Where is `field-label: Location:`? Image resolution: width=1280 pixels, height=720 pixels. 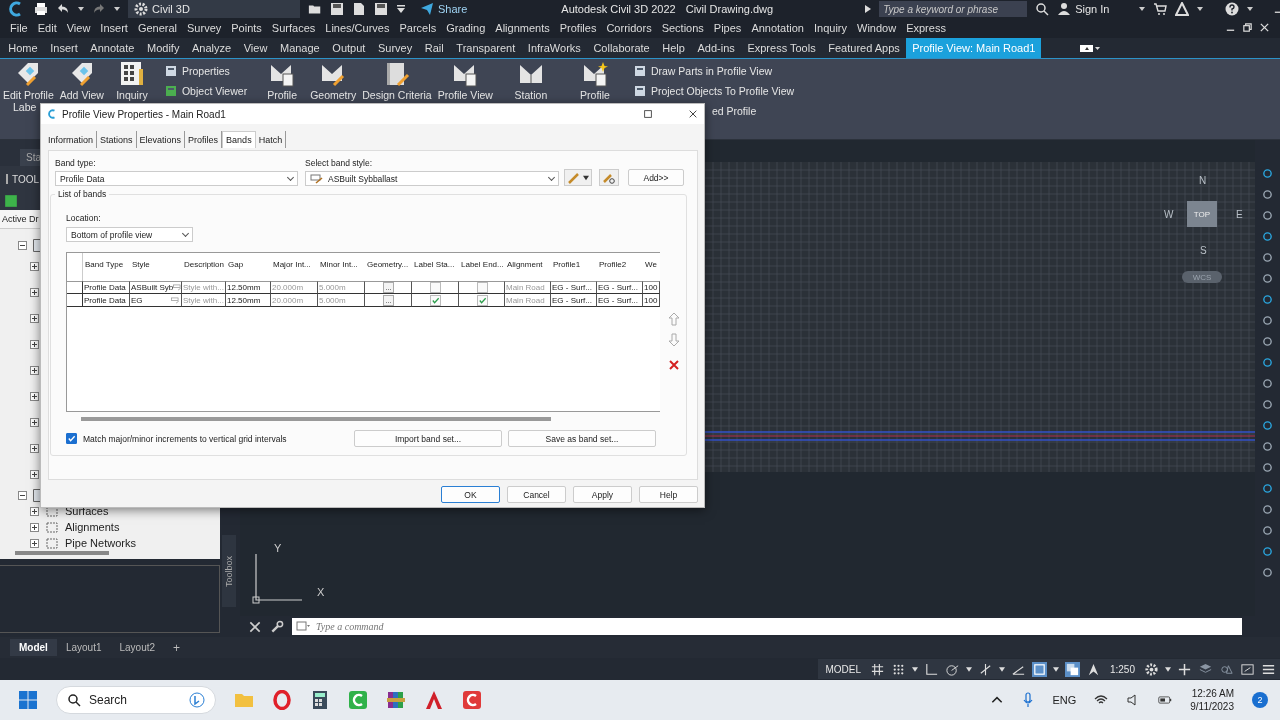 field-label: Location: is located at coordinates (84, 218).